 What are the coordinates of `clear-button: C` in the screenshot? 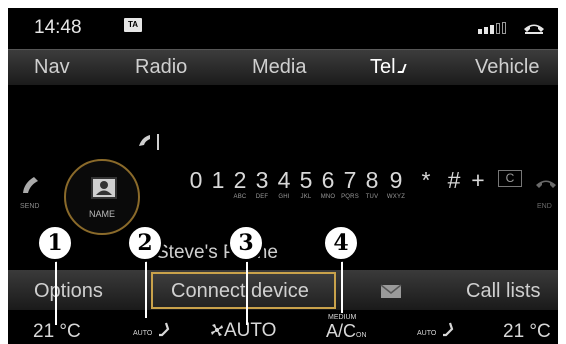 It's located at (510, 178).